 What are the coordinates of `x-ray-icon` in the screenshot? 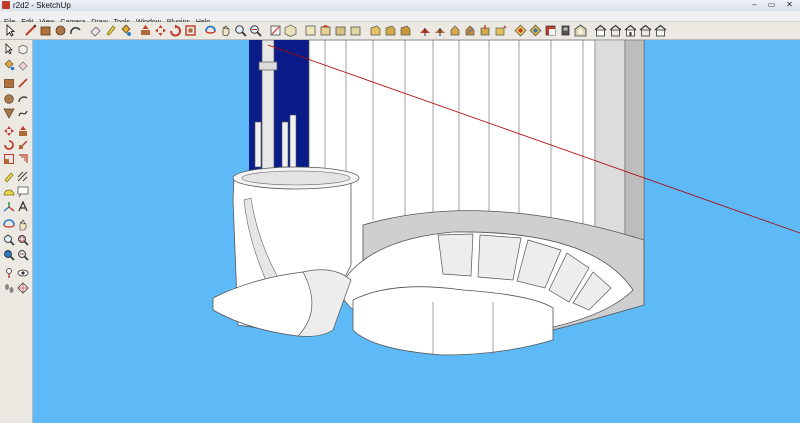 It's located at (390, 30).